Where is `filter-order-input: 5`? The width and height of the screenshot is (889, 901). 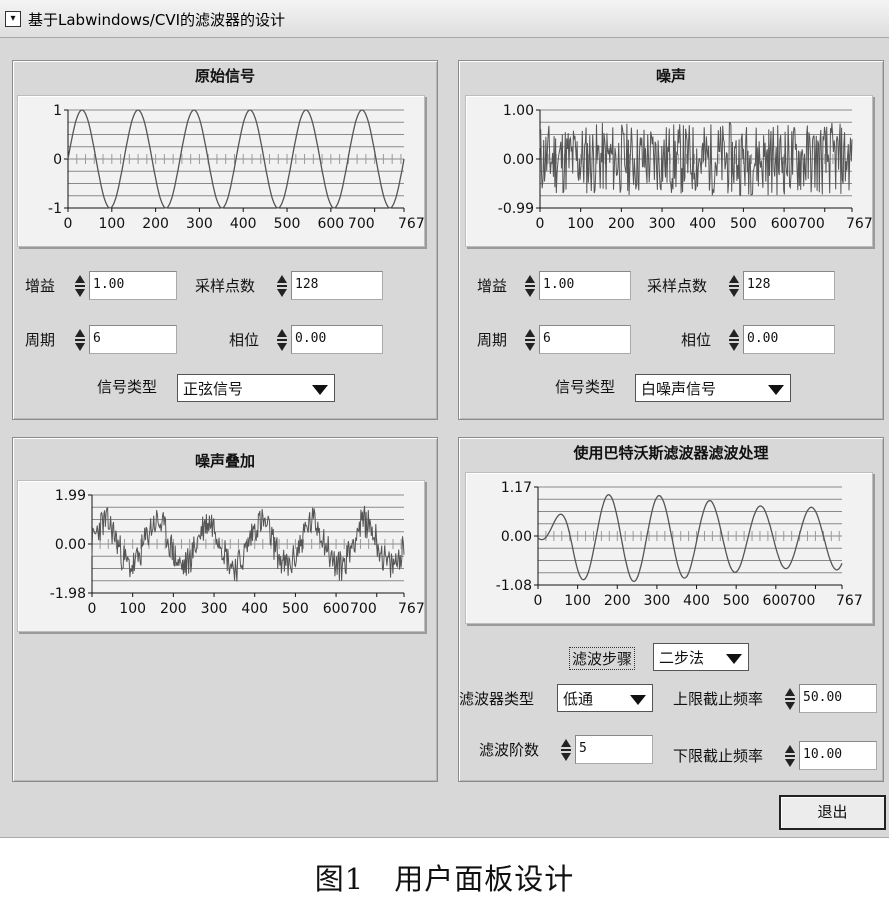
filter-order-input: 5 is located at coordinates (614, 749).